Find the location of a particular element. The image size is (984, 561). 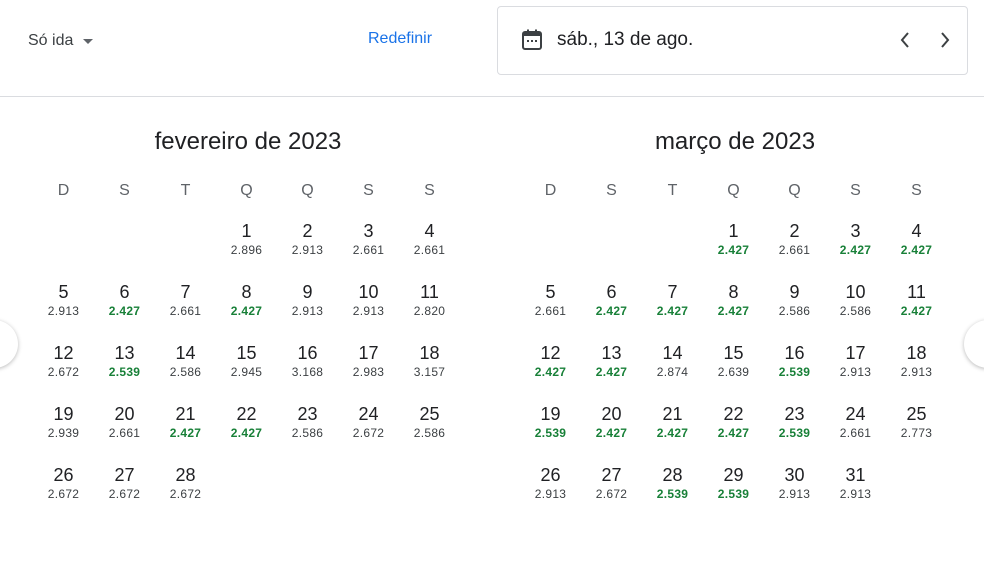

day-cell: 19 2.539 is located at coordinates (550, 431).